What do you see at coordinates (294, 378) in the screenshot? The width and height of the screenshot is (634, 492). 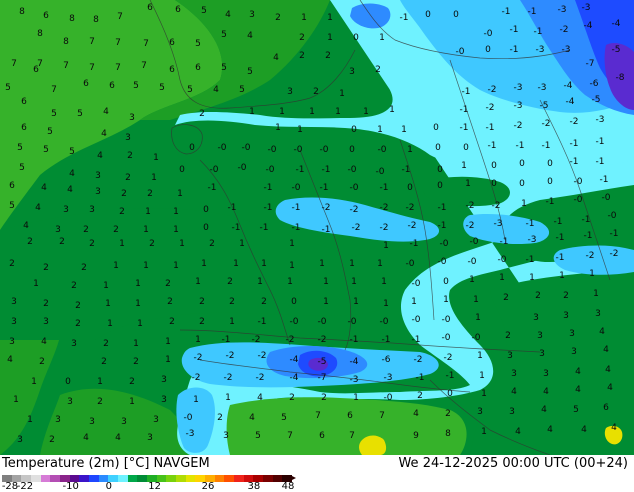 I see `temperature-label: -4` at bounding box center [294, 378].